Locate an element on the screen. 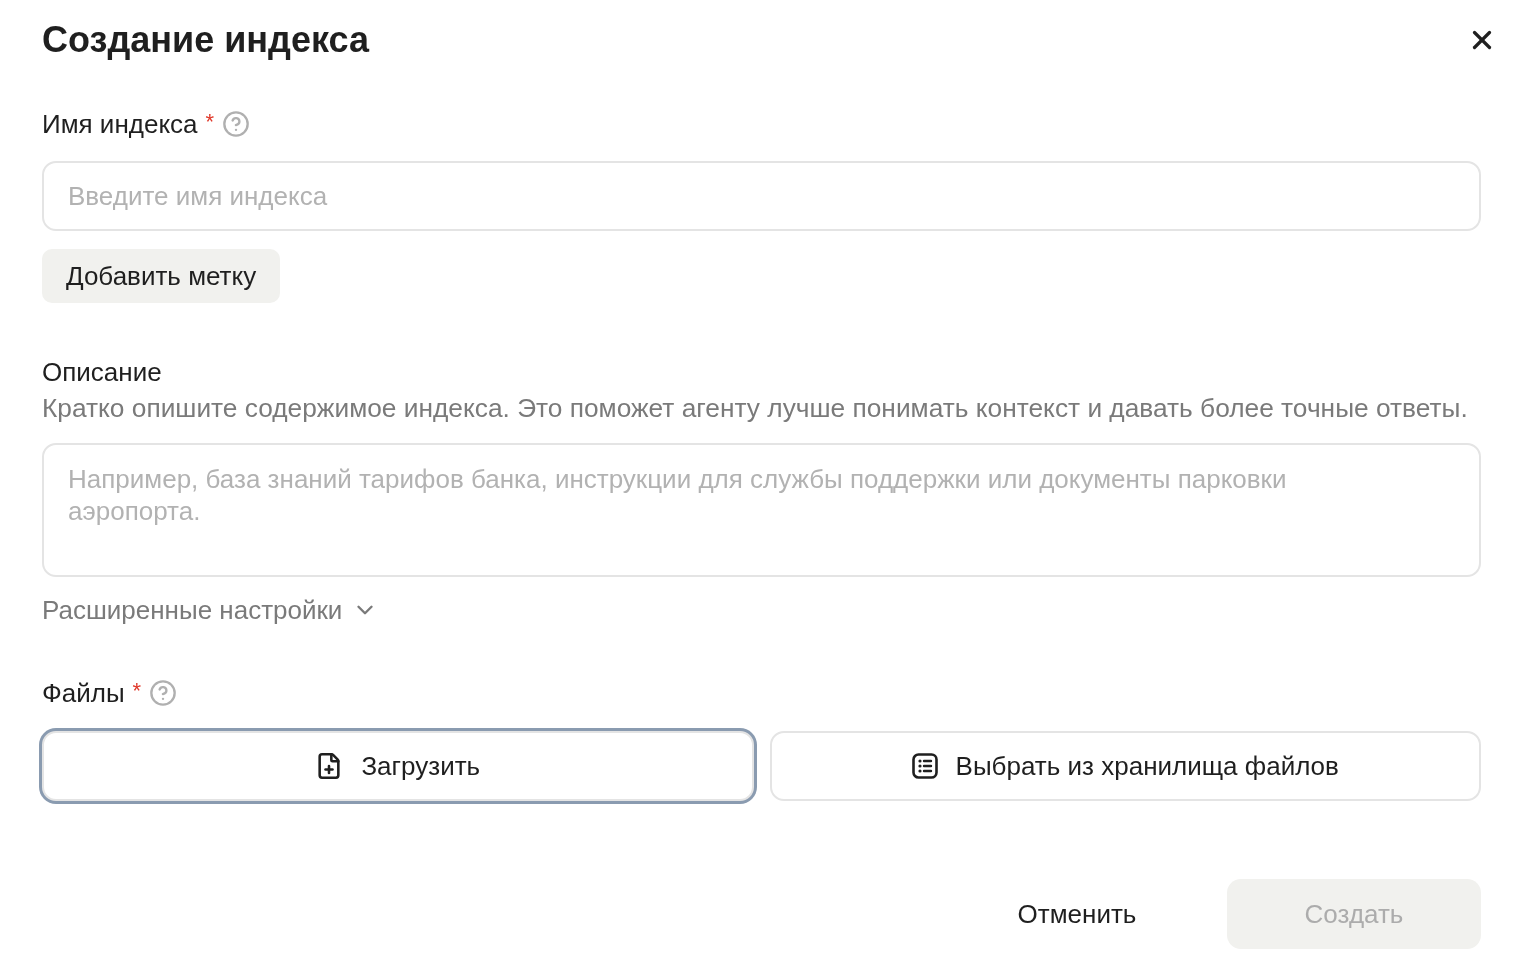 The width and height of the screenshot is (1520, 980). field-label: Имя индекса is located at coordinates (120, 124).